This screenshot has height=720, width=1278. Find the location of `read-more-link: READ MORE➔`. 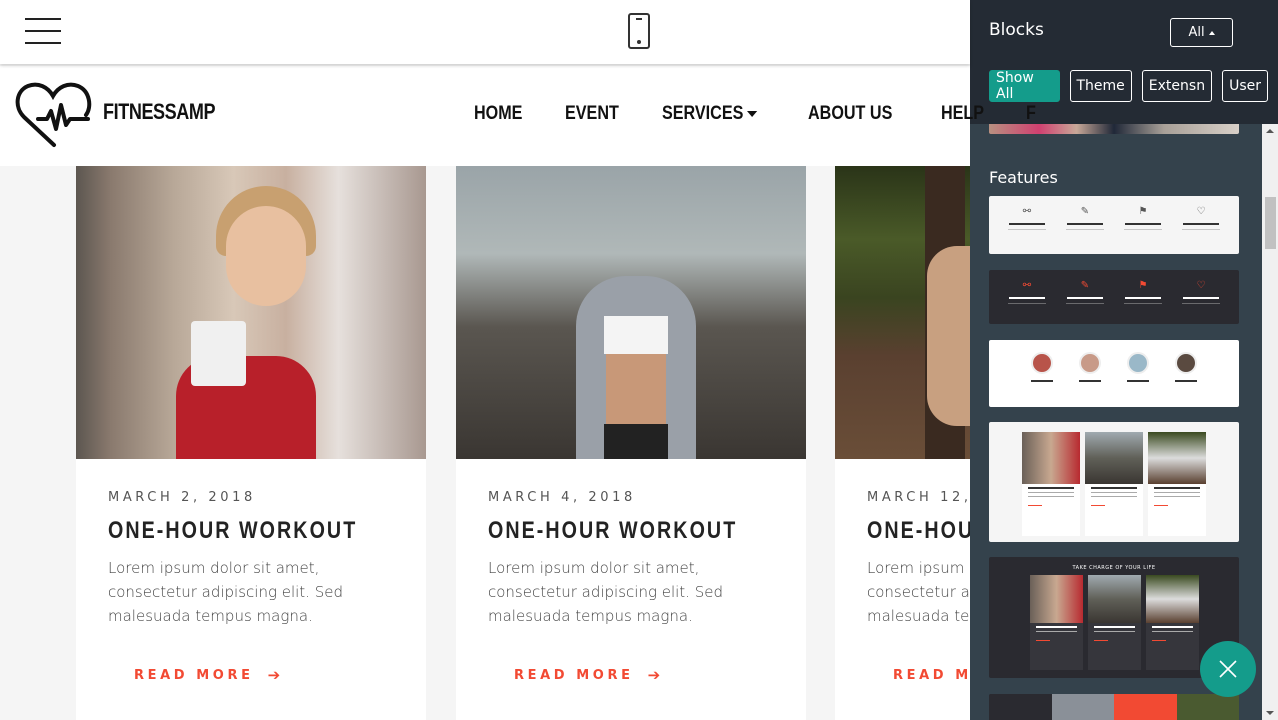

read-more-link: READ MORE➔ is located at coordinates (931, 675).